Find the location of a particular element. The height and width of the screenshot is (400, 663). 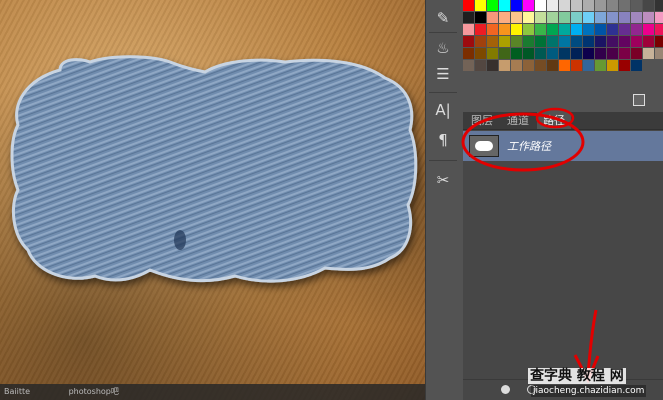

tool-presets-icon: ✂ is located at coordinates (443, 180).